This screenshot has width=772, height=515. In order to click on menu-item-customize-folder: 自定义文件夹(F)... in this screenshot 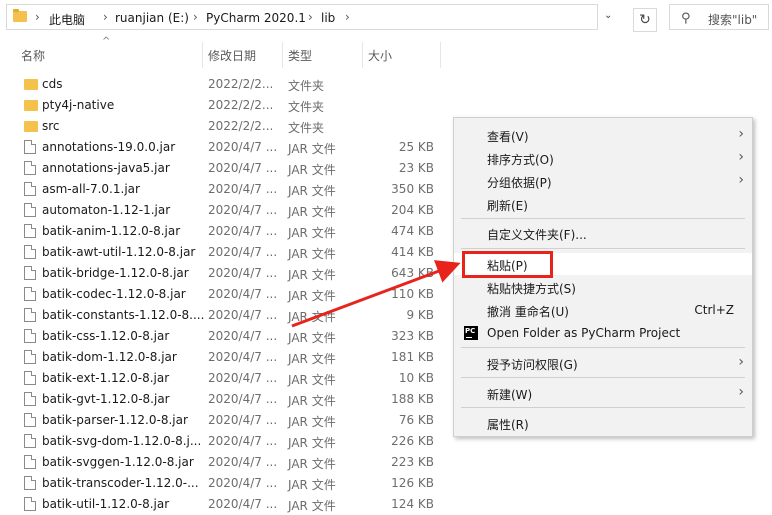, I will do `click(603, 233)`.